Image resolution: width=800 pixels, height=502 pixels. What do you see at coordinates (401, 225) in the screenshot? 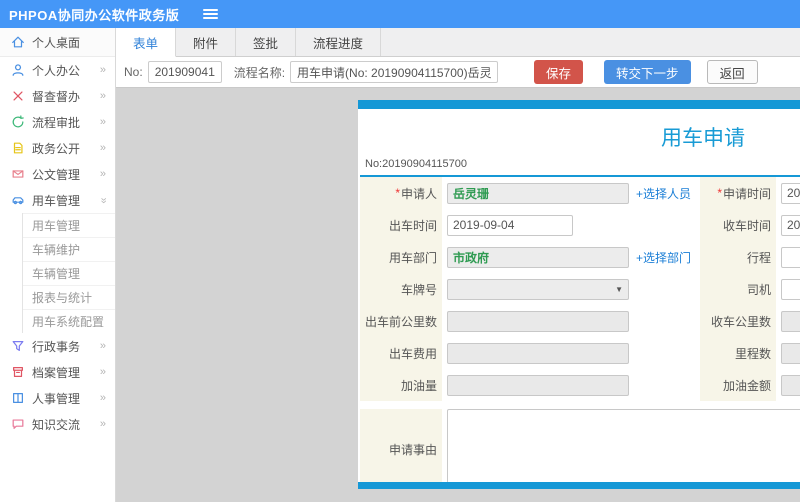
I see `field-label: 出车时间` at bounding box center [401, 225].